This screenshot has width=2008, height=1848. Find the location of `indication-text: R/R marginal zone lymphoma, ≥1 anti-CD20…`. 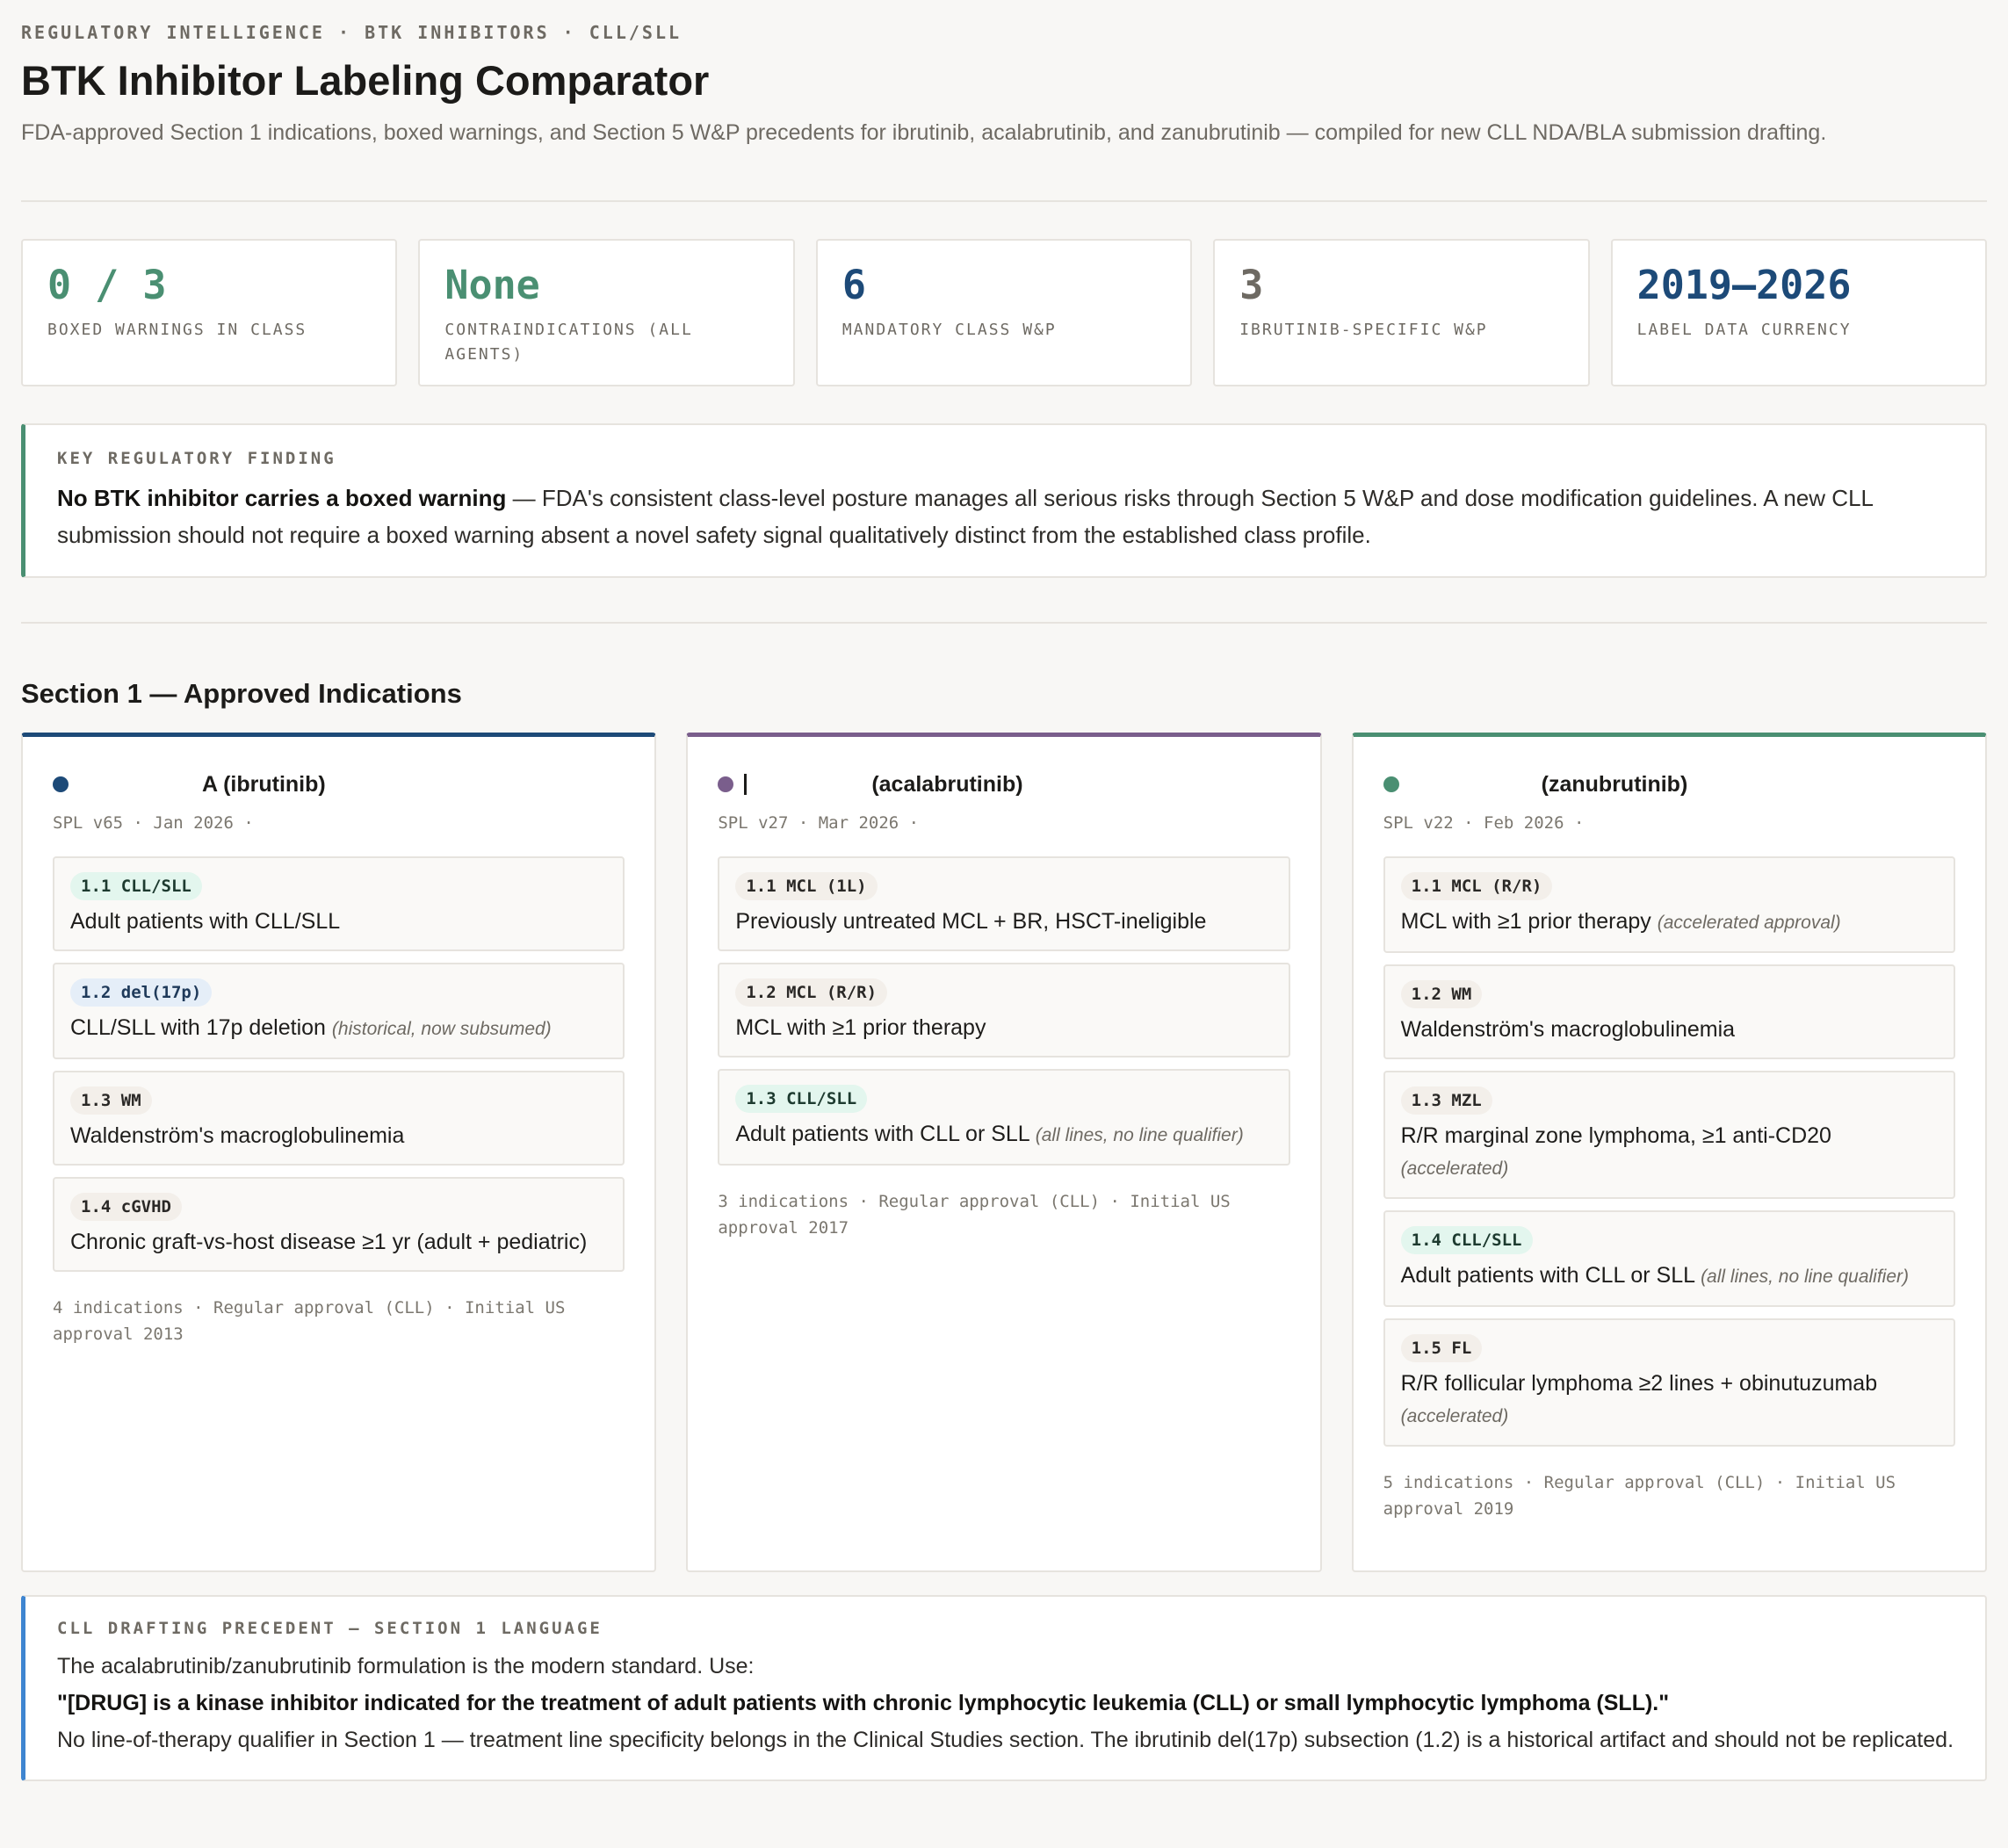

indication-text: R/R marginal zone lymphoma, ≥1 anti-CD20… is located at coordinates (1615, 1151).